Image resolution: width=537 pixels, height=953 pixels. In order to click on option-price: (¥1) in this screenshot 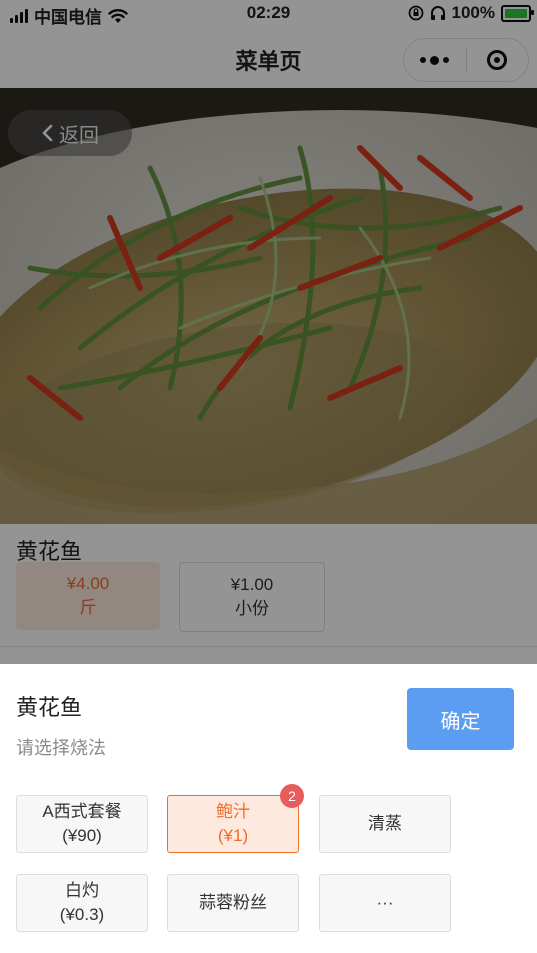, I will do `click(233, 835)`.